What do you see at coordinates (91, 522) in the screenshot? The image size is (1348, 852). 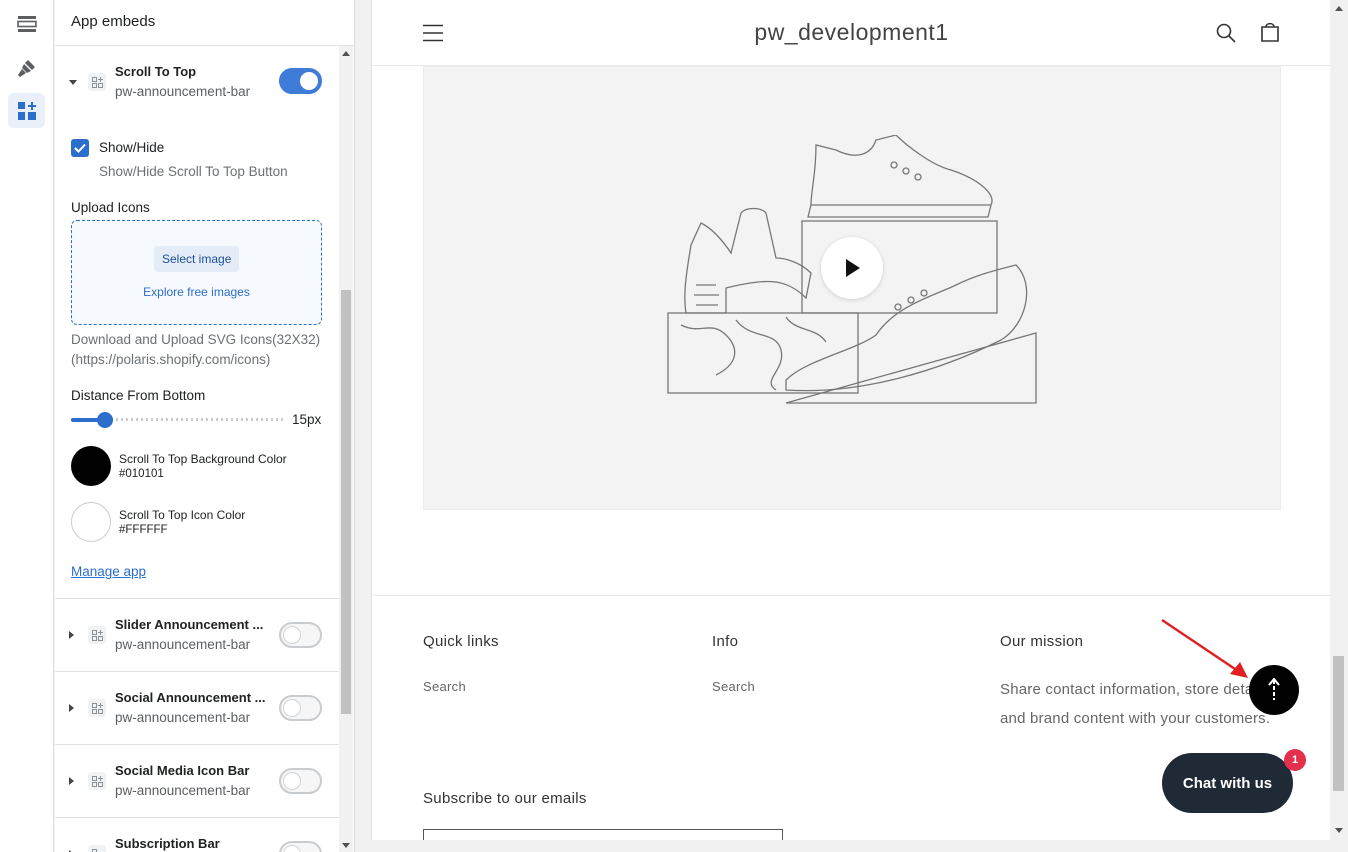 I see `icon-color-swatch` at bounding box center [91, 522].